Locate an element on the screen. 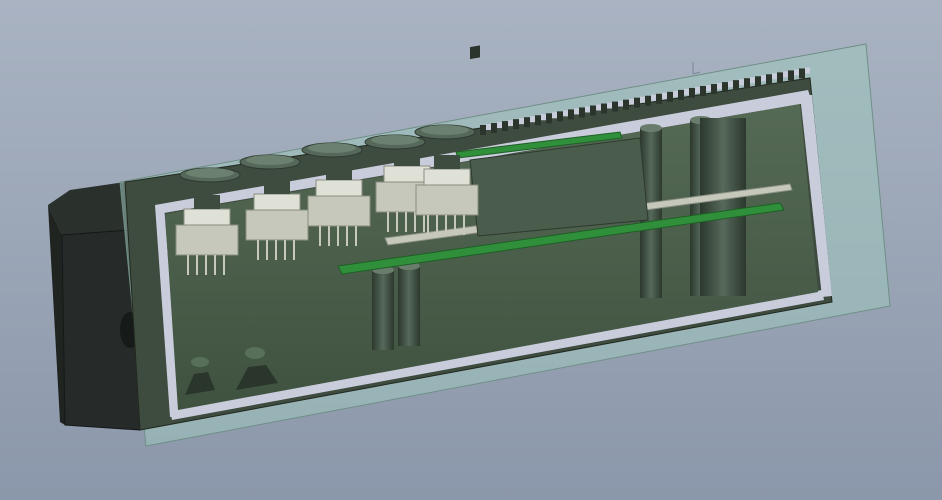 The image size is (942, 500). standoff-top is located at coordinates (651, 128).